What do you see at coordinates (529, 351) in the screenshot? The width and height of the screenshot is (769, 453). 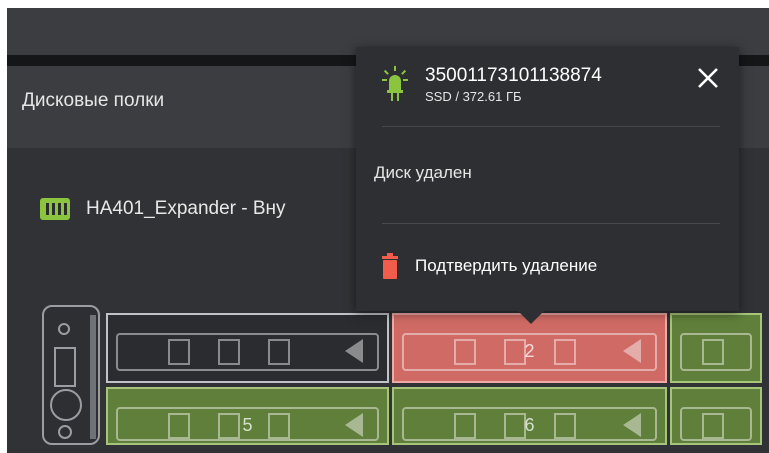 I see `bay-number: 2` at bounding box center [529, 351].